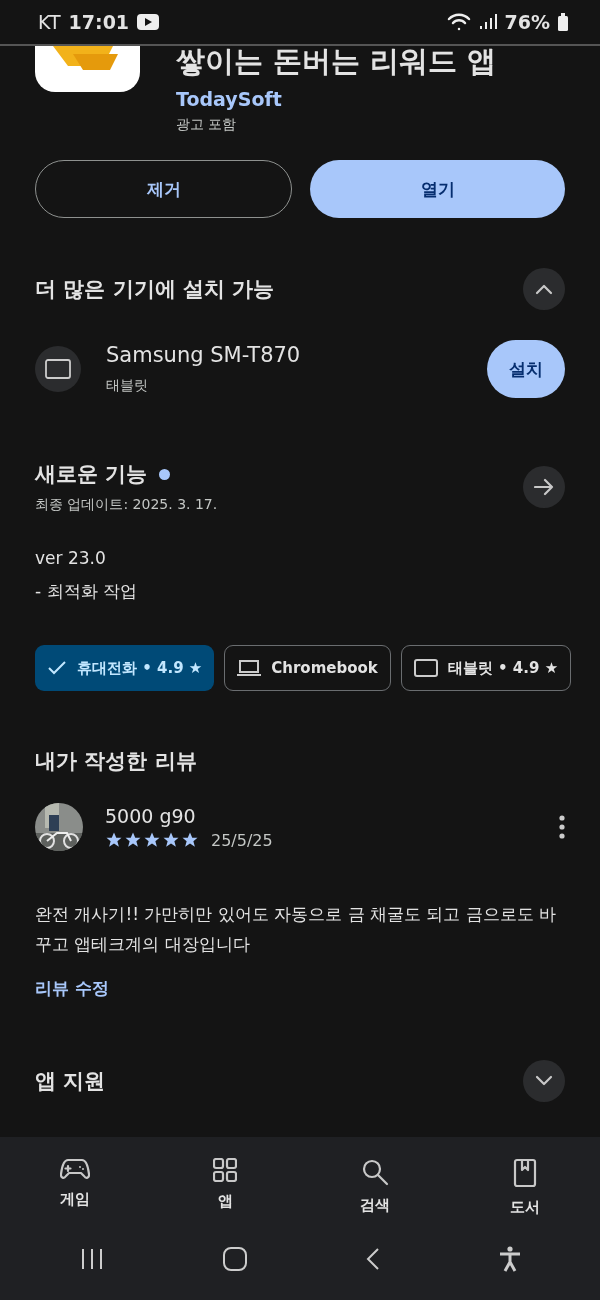  I want to click on chevron-down-icon, so click(544, 1081).